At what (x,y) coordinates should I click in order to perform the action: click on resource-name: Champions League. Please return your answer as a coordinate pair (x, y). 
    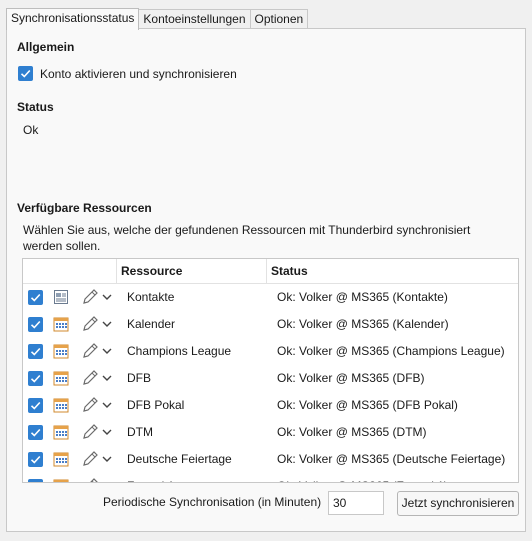
    Looking at the image, I should click on (179, 351).